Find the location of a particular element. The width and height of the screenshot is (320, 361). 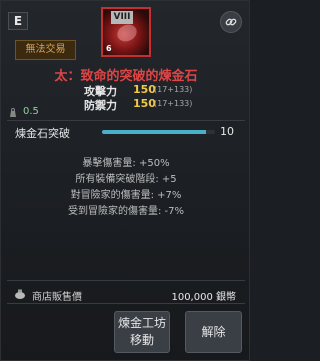

button-label-line: 煉金工坊 is located at coordinates (141, 323).